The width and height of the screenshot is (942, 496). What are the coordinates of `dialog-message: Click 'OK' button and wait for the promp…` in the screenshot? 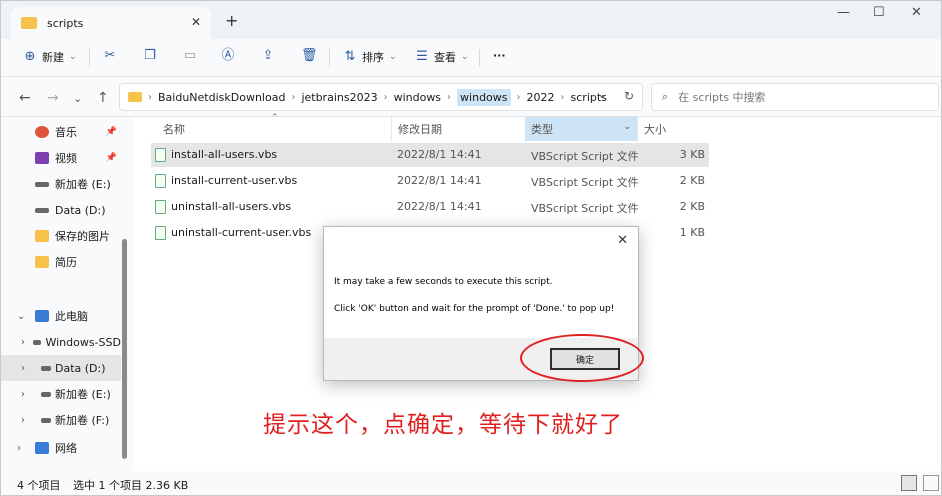 It's located at (474, 309).